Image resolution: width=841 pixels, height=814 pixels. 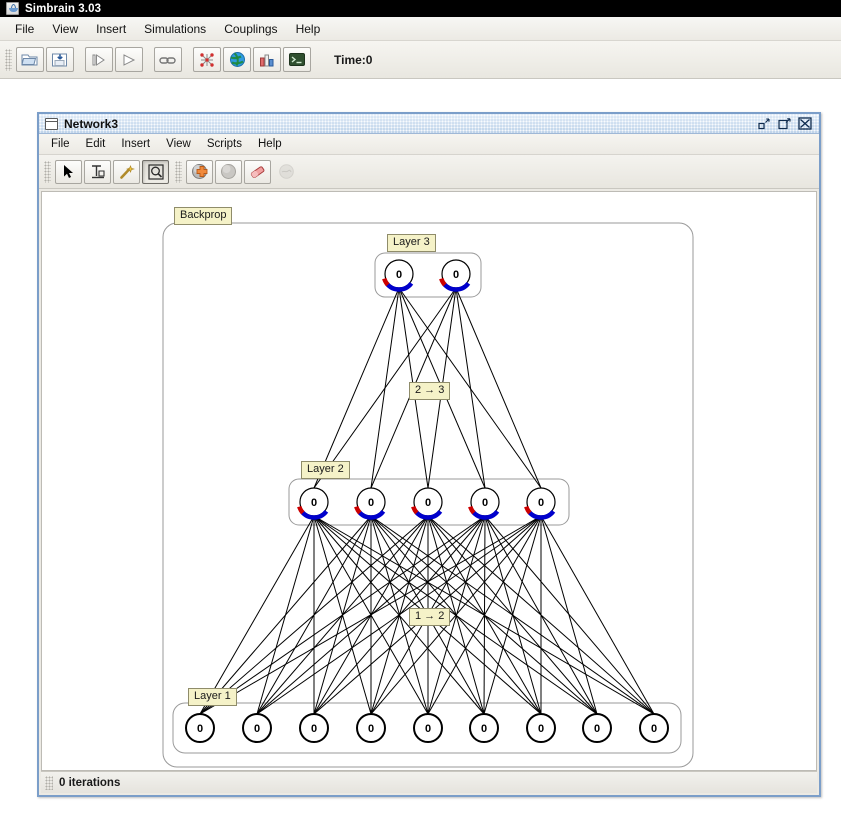 I want to click on new-network-button, so click(x=207, y=59).